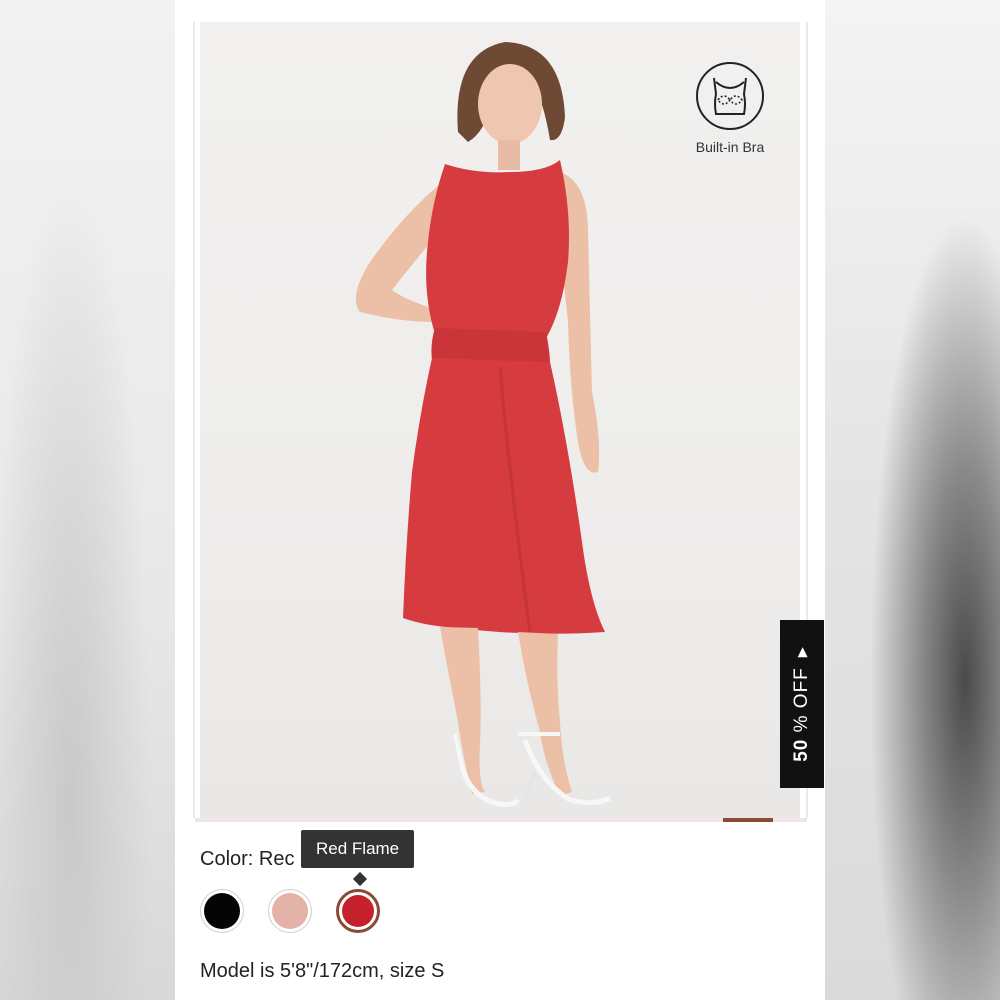 The height and width of the screenshot is (1000, 1000). What do you see at coordinates (247, 859) in the screenshot?
I see `color-label: Color: Rec` at bounding box center [247, 859].